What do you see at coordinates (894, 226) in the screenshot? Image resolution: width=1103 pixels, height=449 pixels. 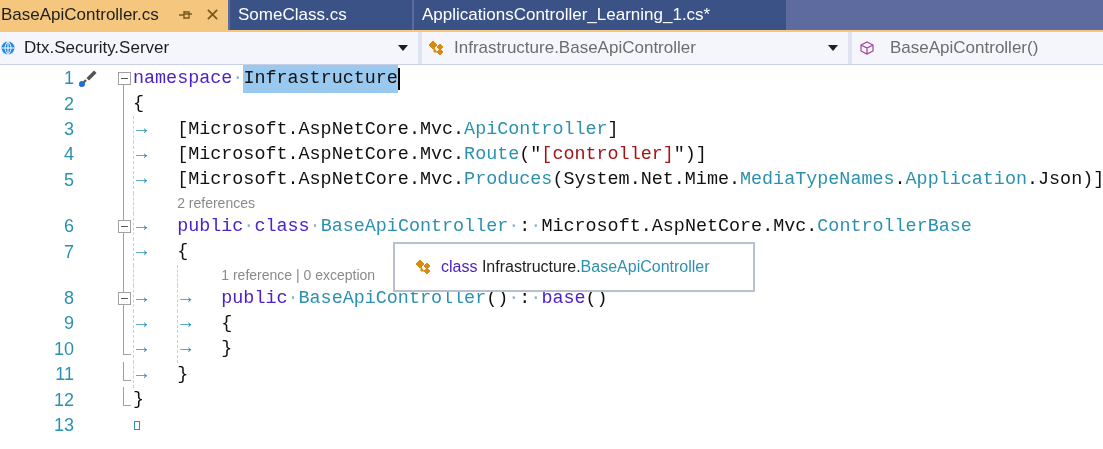 I see `code-token: ControllerBase` at bounding box center [894, 226].